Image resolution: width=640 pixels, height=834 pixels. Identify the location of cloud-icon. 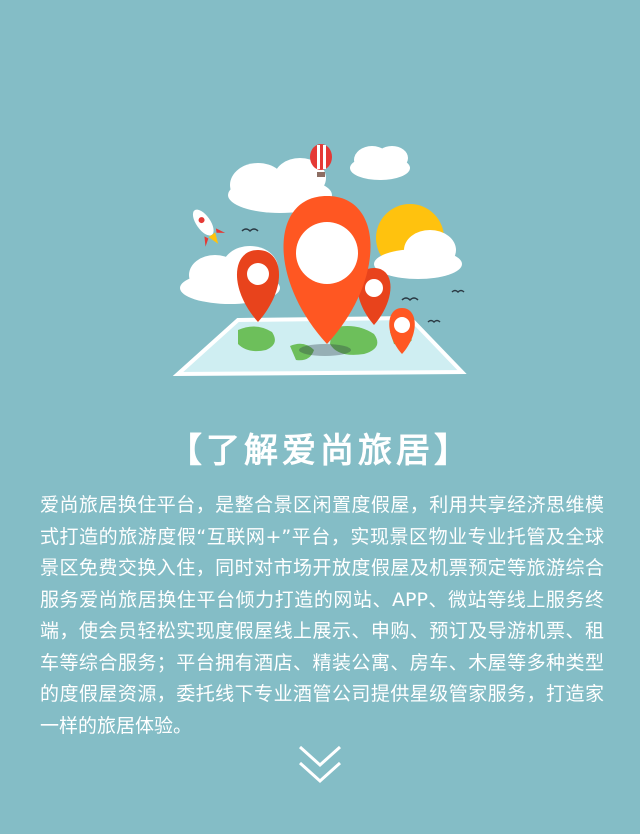
(380, 163).